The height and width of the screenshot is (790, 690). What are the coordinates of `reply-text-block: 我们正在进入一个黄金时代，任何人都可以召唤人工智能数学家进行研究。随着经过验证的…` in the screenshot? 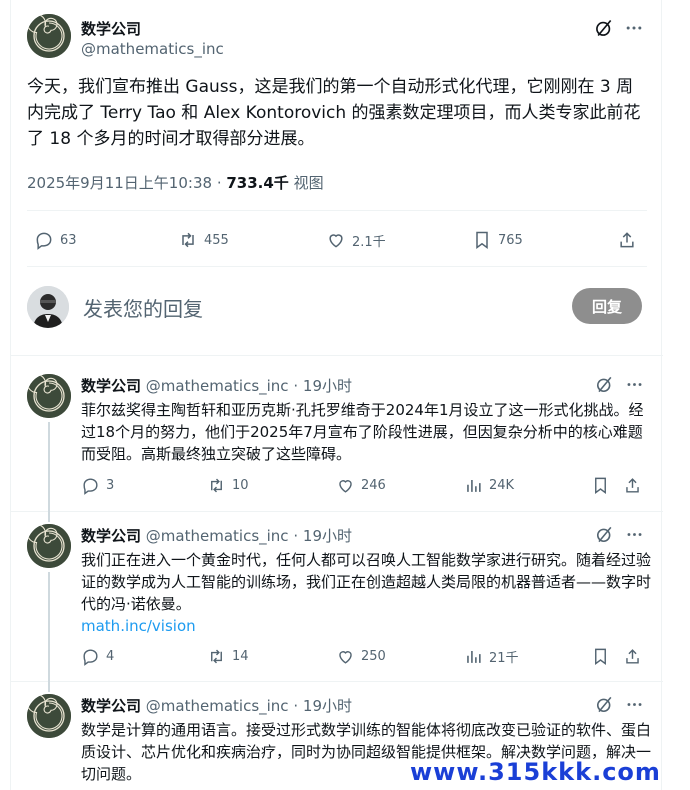 It's located at (366, 593).